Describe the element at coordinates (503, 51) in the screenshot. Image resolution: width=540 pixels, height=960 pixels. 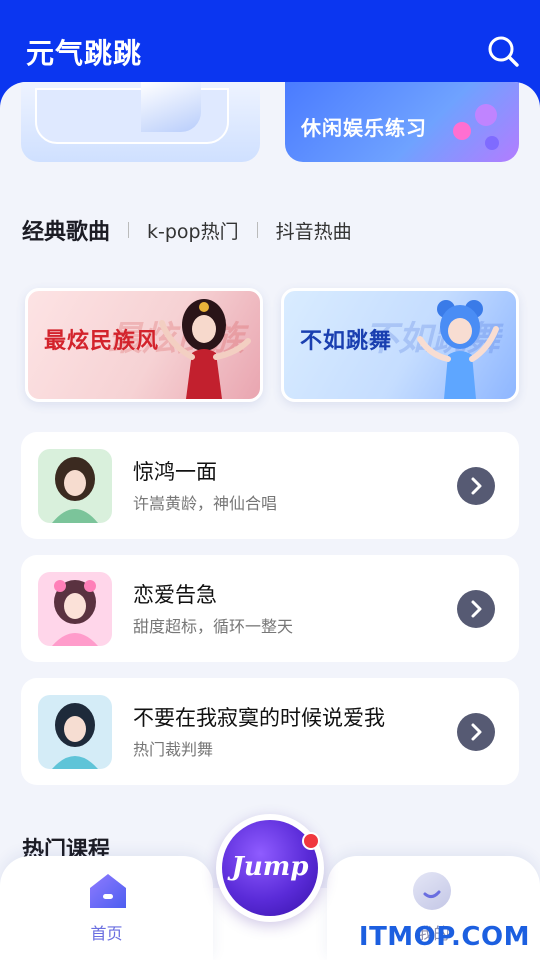
I see `search-icon` at that location.